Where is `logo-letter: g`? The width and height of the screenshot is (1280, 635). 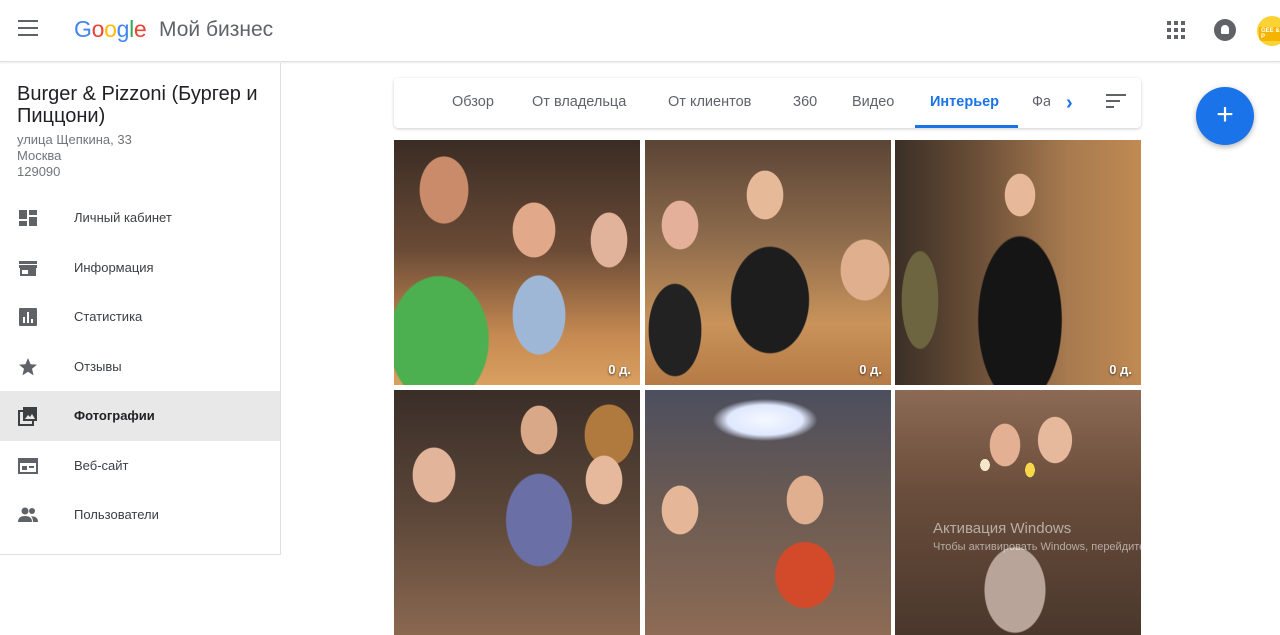 logo-letter: g is located at coordinates (123, 29).